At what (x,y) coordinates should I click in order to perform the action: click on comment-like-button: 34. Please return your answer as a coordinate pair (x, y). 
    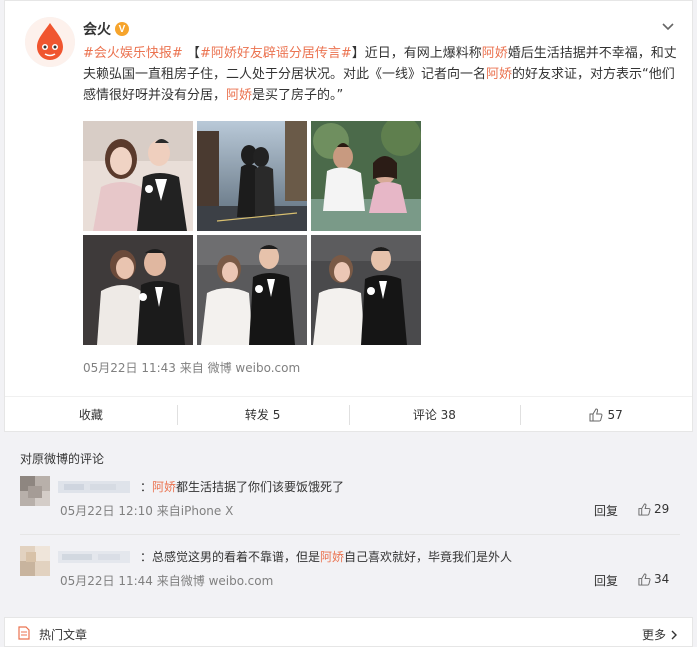
    Looking at the image, I should click on (653, 579).